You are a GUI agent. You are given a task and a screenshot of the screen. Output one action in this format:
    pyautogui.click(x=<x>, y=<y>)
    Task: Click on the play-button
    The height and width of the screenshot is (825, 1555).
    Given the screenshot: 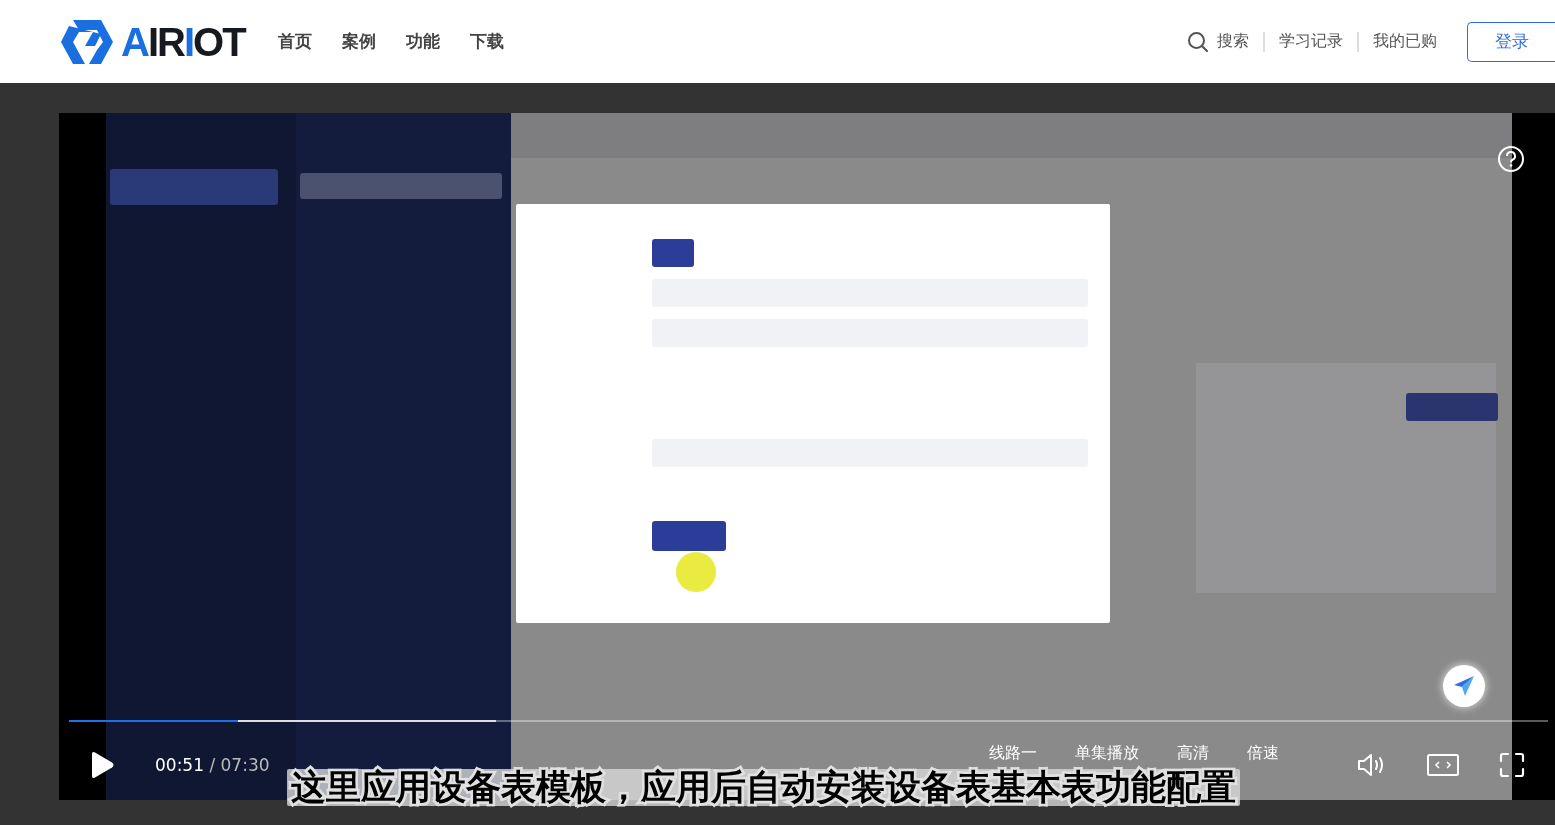 What is the action you would take?
    pyautogui.click(x=102, y=765)
    